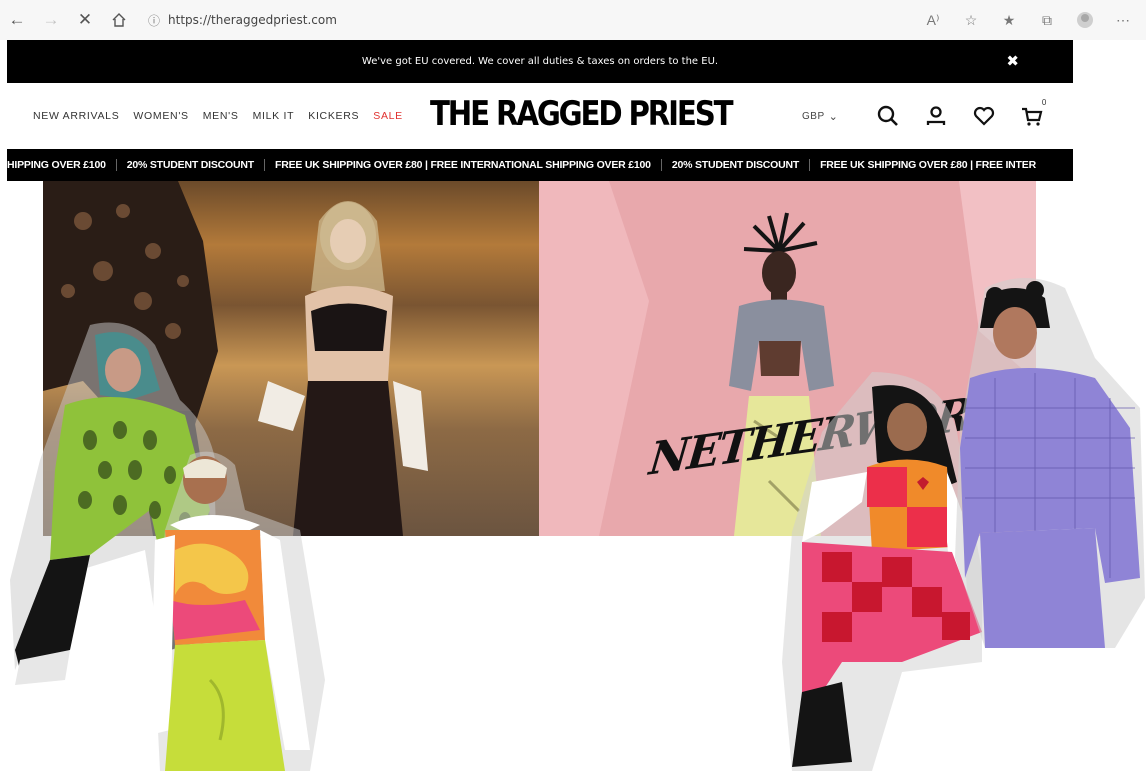  I want to click on forward-arrow-icon: →, so click(51, 20).